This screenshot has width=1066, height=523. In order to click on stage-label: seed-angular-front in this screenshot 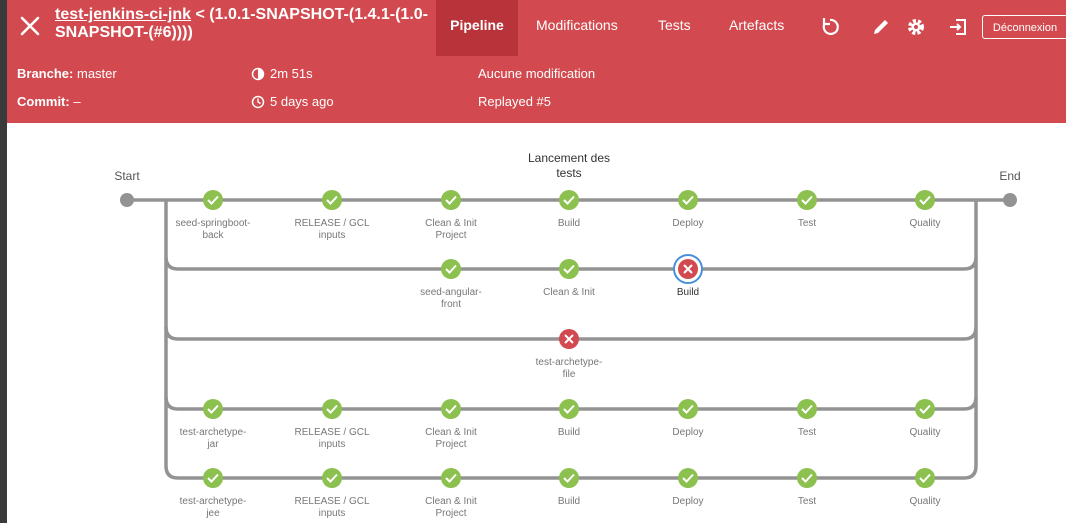, I will do `click(451, 298)`.